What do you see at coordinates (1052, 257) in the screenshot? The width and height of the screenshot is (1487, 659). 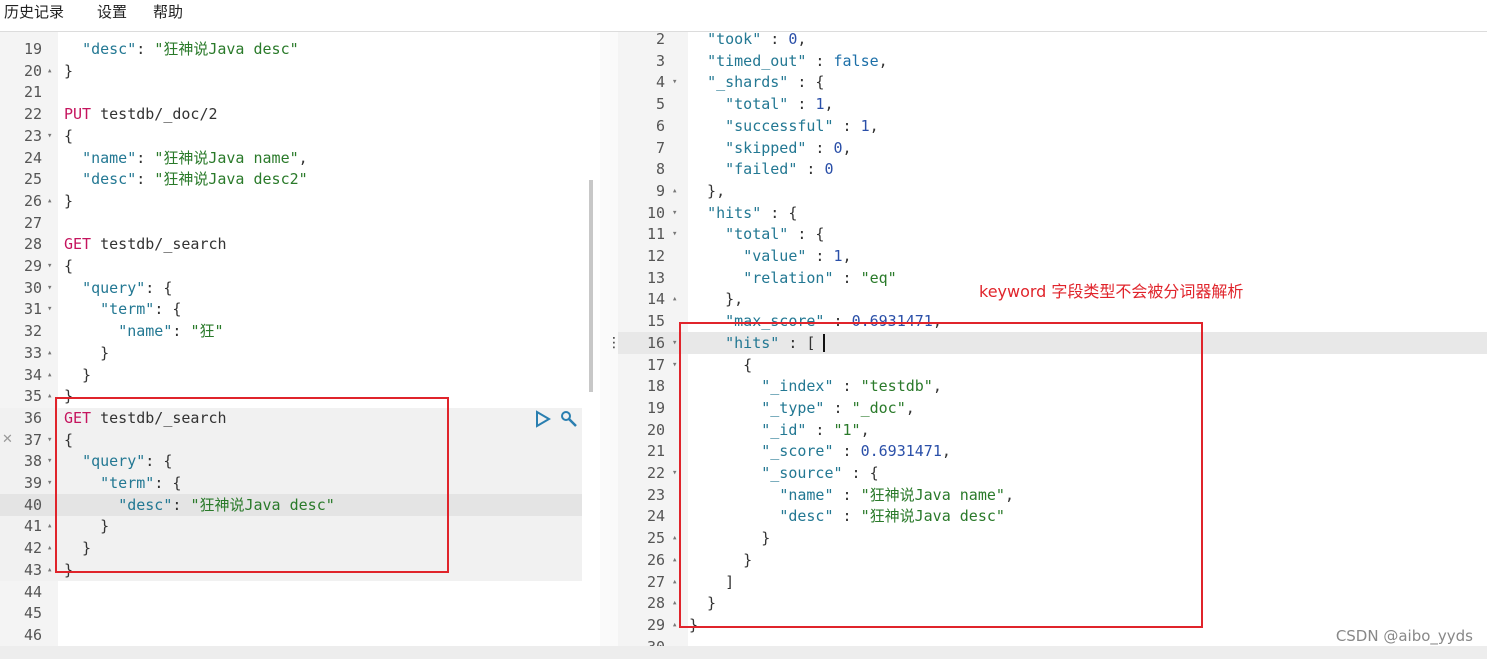 I see `code-line: 12 "value" : 1,` at bounding box center [1052, 257].